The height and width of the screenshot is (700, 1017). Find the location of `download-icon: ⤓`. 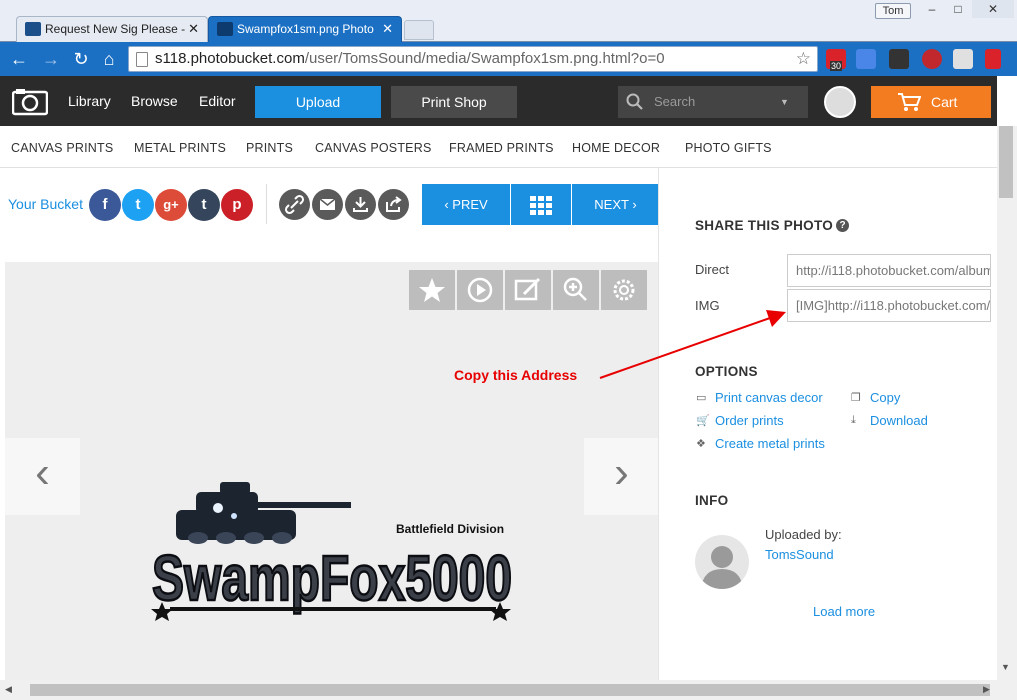

download-icon: ⤓ is located at coordinates (853, 420).